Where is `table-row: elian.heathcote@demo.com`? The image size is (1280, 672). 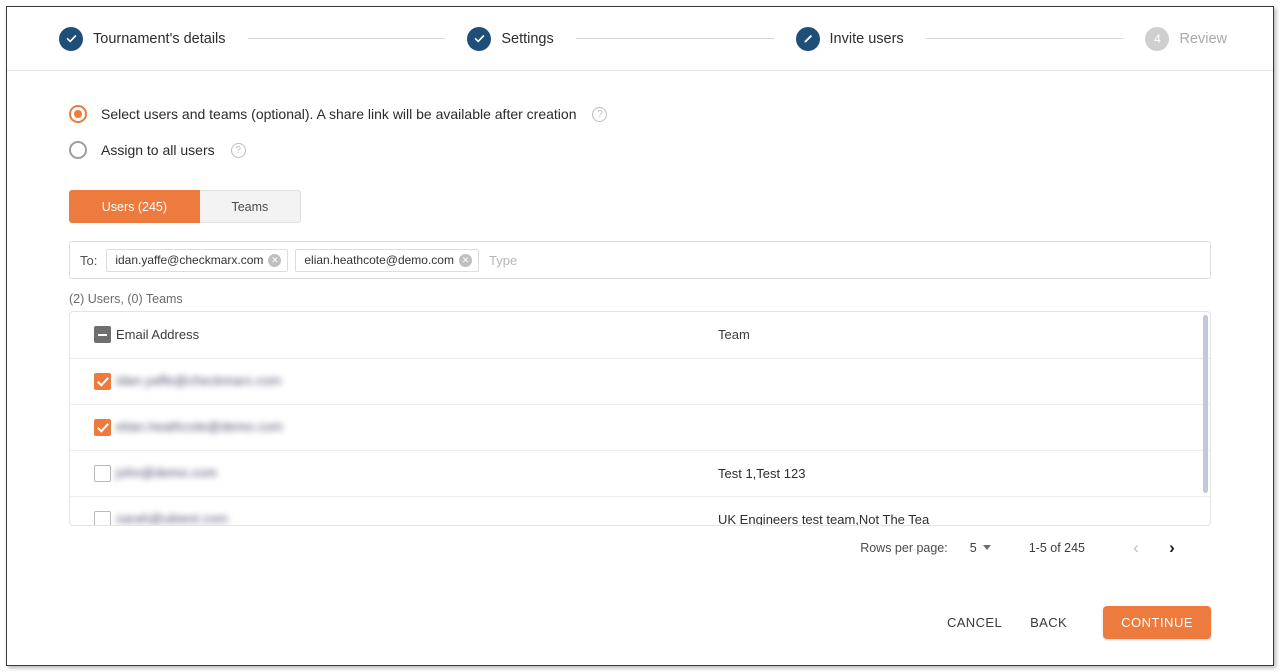
table-row: elian.heathcote@demo.com is located at coordinates (640, 427).